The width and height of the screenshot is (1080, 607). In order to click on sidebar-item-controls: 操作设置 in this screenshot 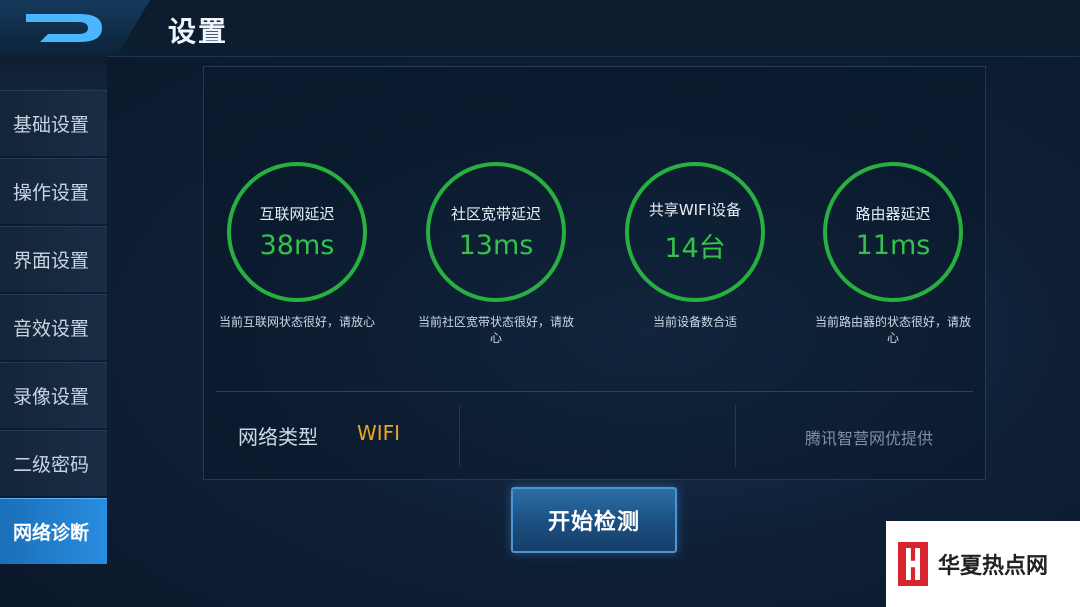, I will do `click(53, 191)`.